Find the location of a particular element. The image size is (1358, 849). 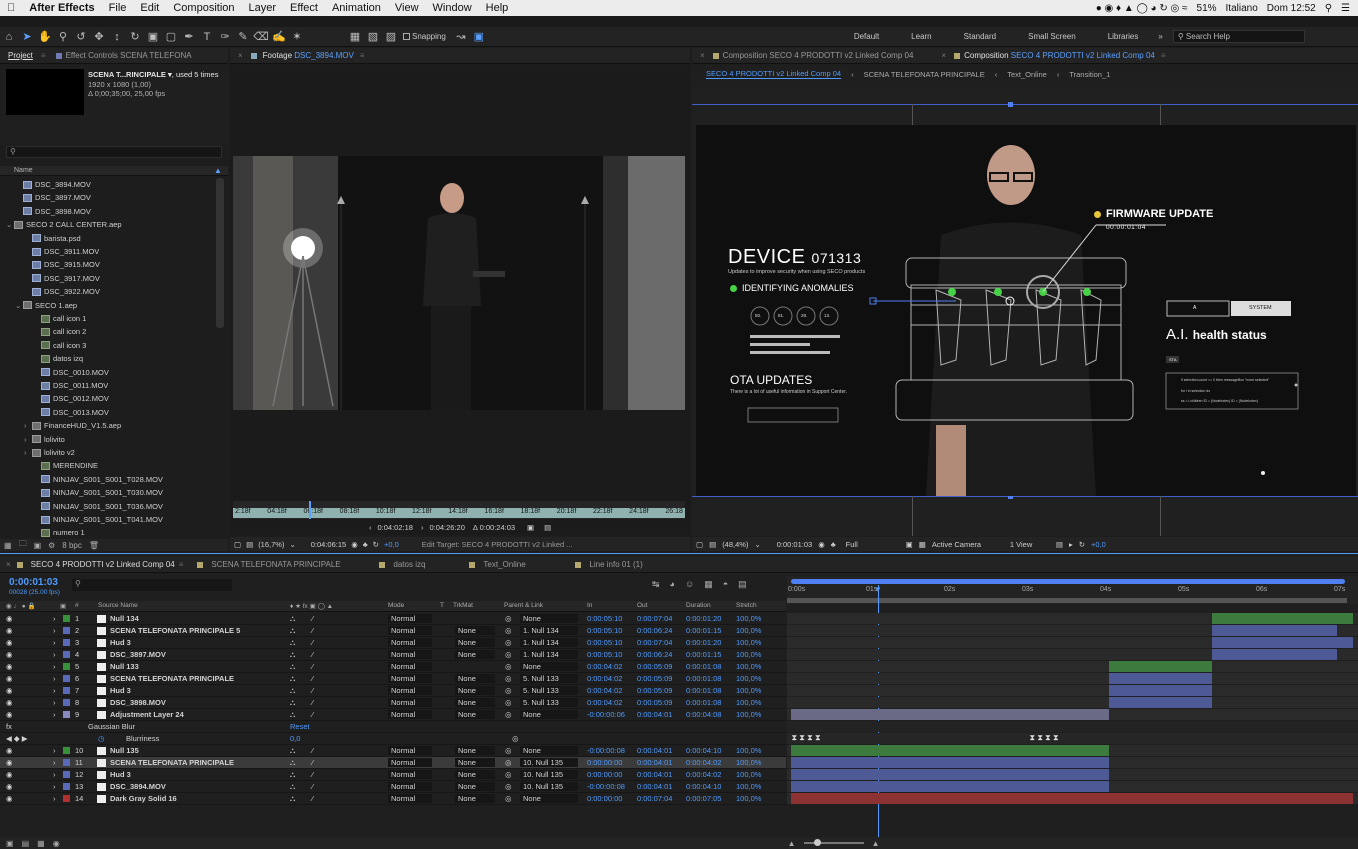

timeline-timecode: 0:00:01:03 is located at coordinates (33, 582).